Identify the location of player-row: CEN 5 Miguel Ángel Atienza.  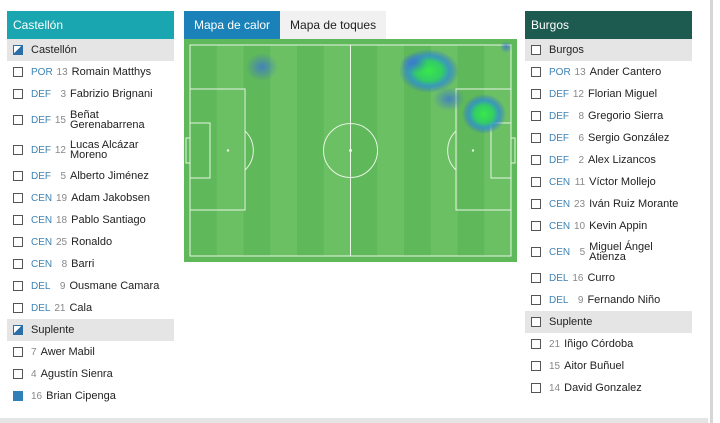
(608, 252).